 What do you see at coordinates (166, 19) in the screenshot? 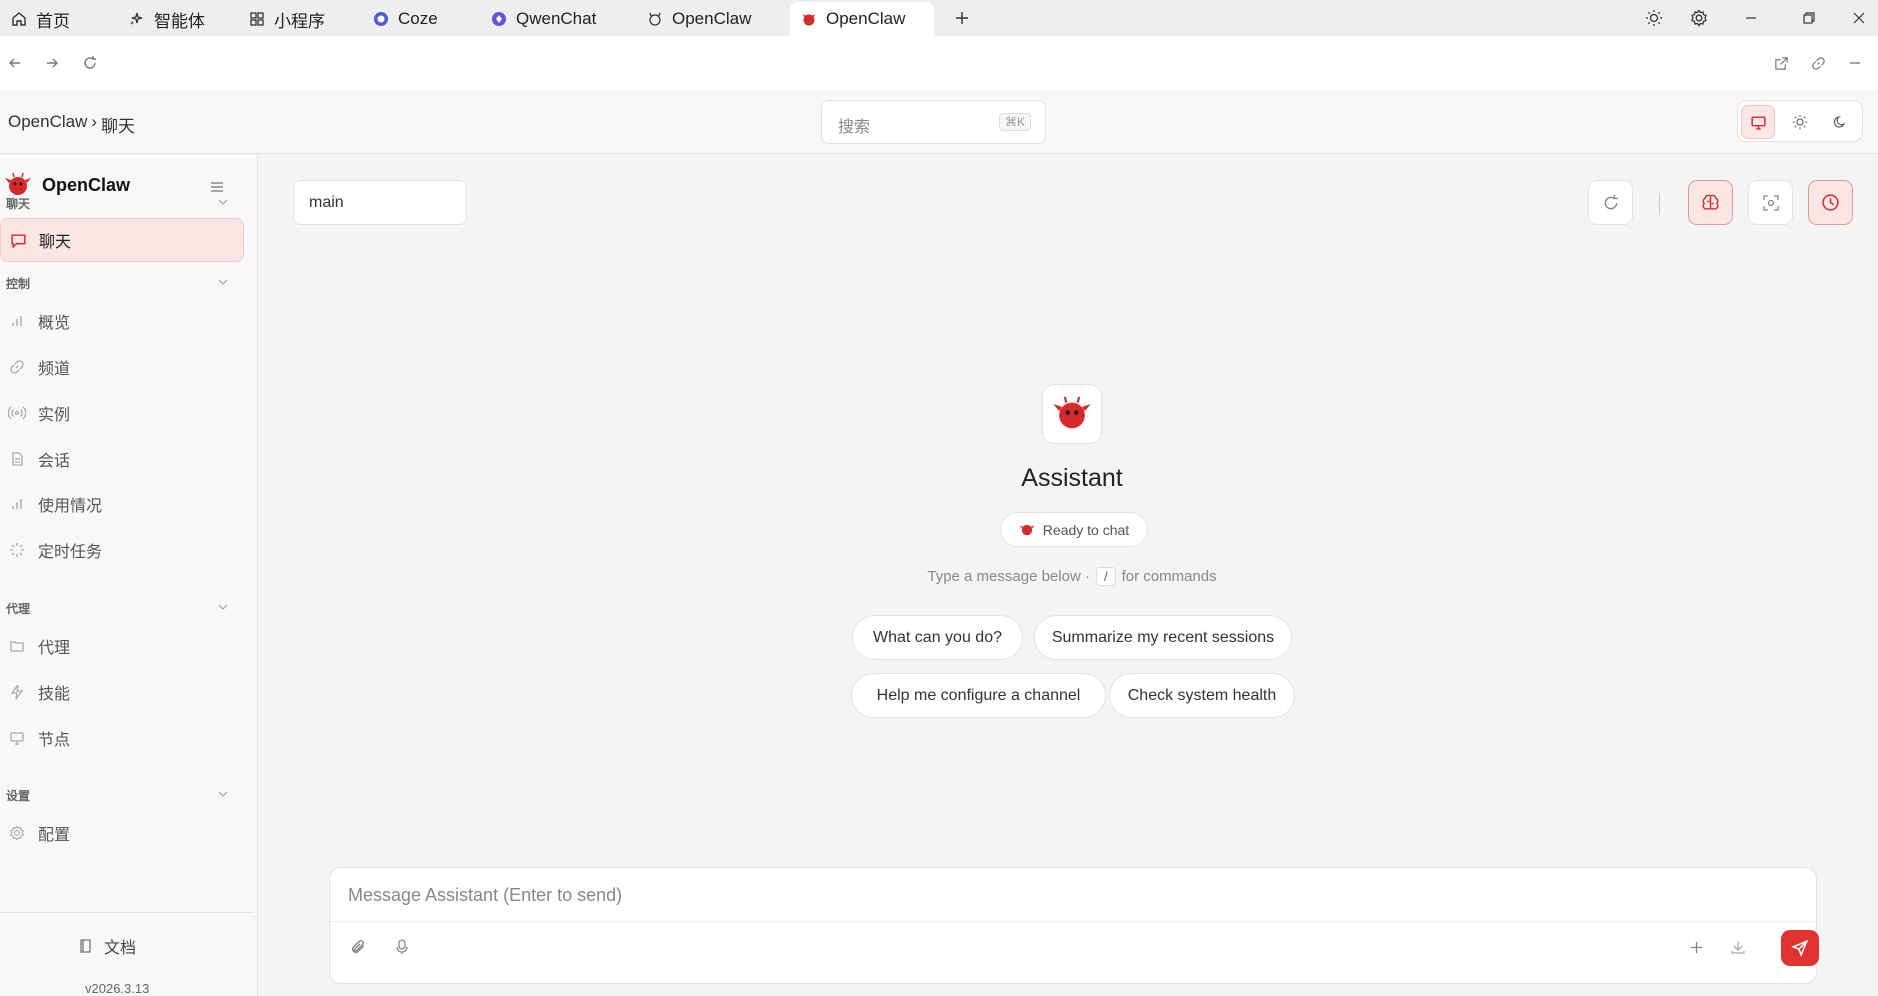
I see `tab-agents: 智能体` at bounding box center [166, 19].